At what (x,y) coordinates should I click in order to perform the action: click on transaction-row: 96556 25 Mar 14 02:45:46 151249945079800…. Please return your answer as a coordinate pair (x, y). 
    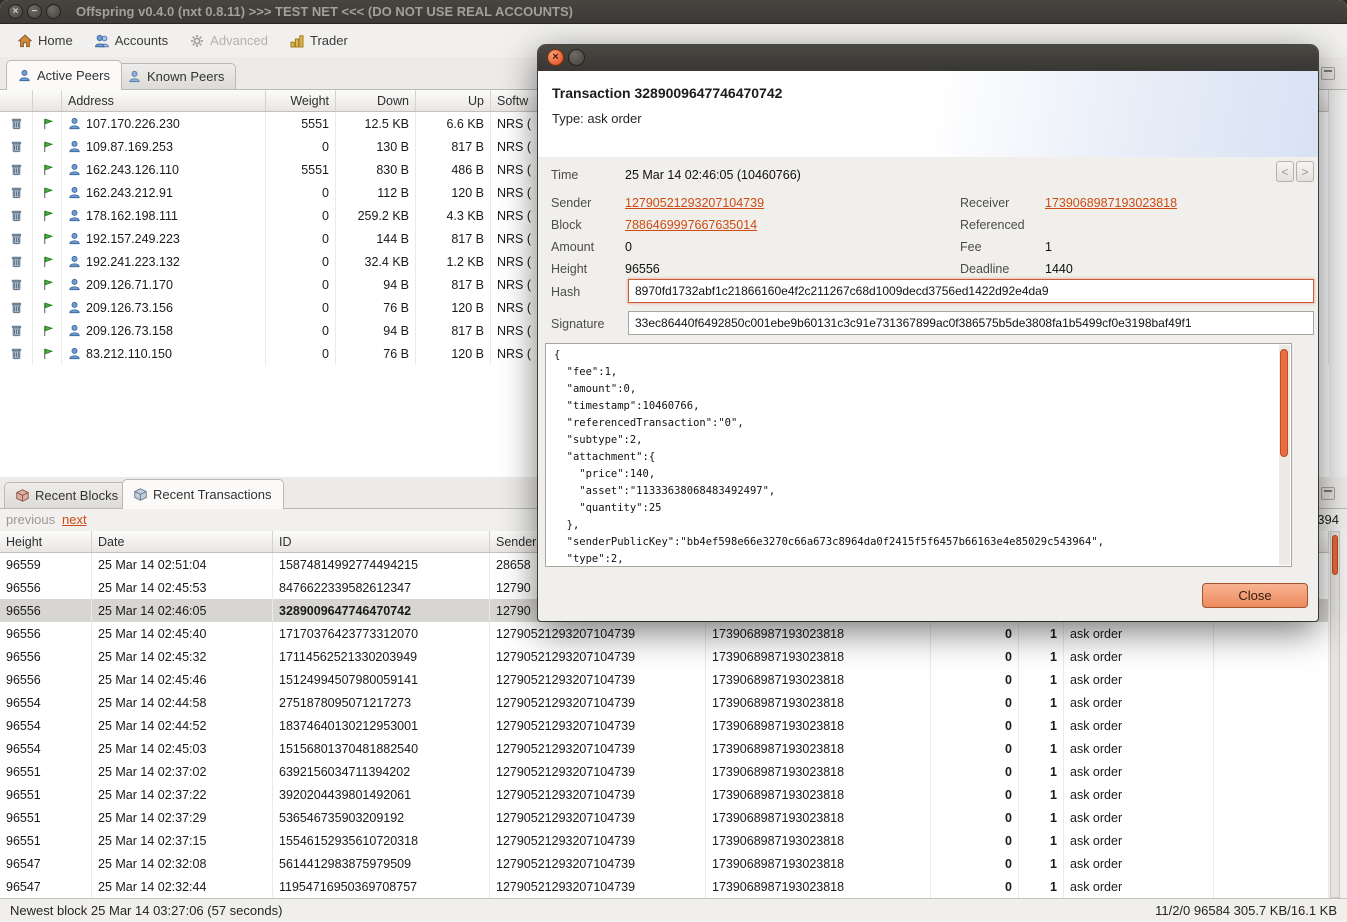
    Looking at the image, I should click on (664, 679).